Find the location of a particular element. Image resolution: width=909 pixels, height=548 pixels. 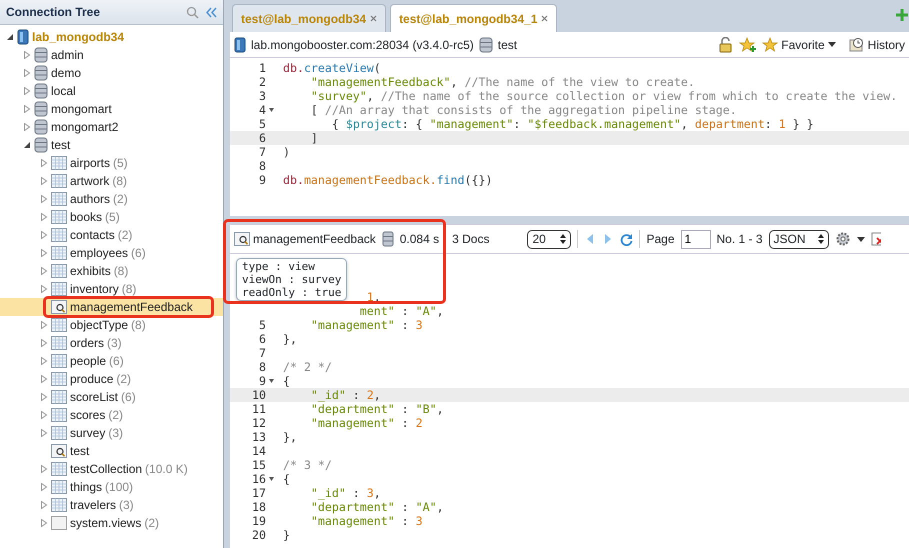

history-button: History is located at coordinates (876, 45).